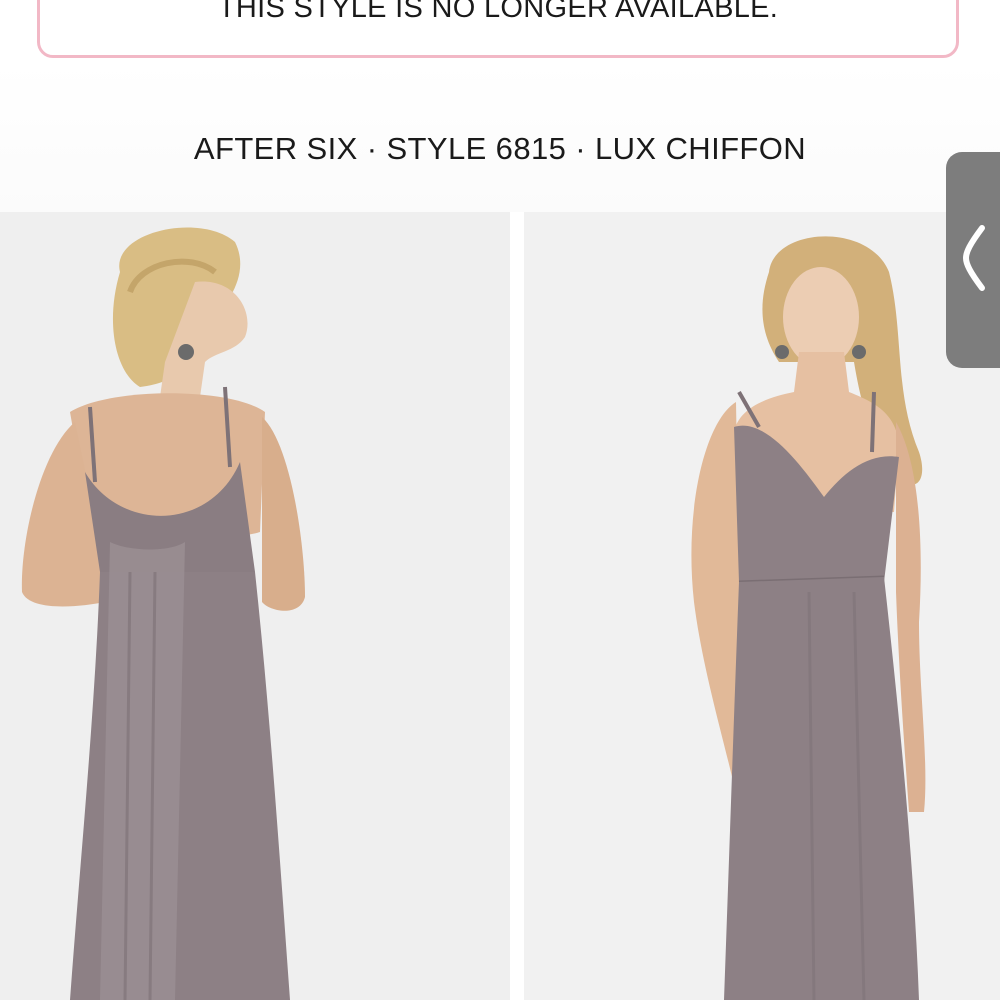 The height and width of the screenshot is (1000, 1000). Describe the element at coordinates (498, 12) in the screenshot. I see `unavailable-notice-text: THIS STYLE IS NO LONGER AVAILABLE.` at that location.